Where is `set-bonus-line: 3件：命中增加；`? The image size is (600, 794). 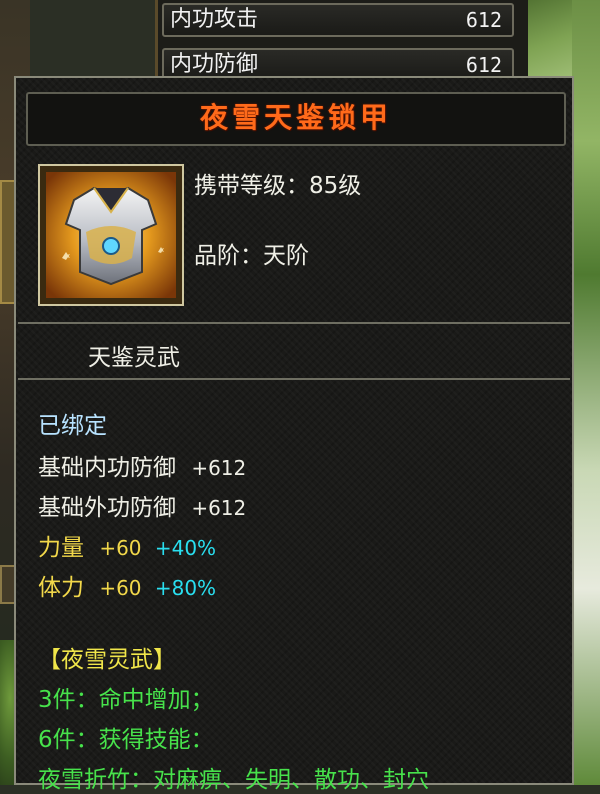
set-bonus-line: 3件：命中增加； is located at coordinates (126, 700).